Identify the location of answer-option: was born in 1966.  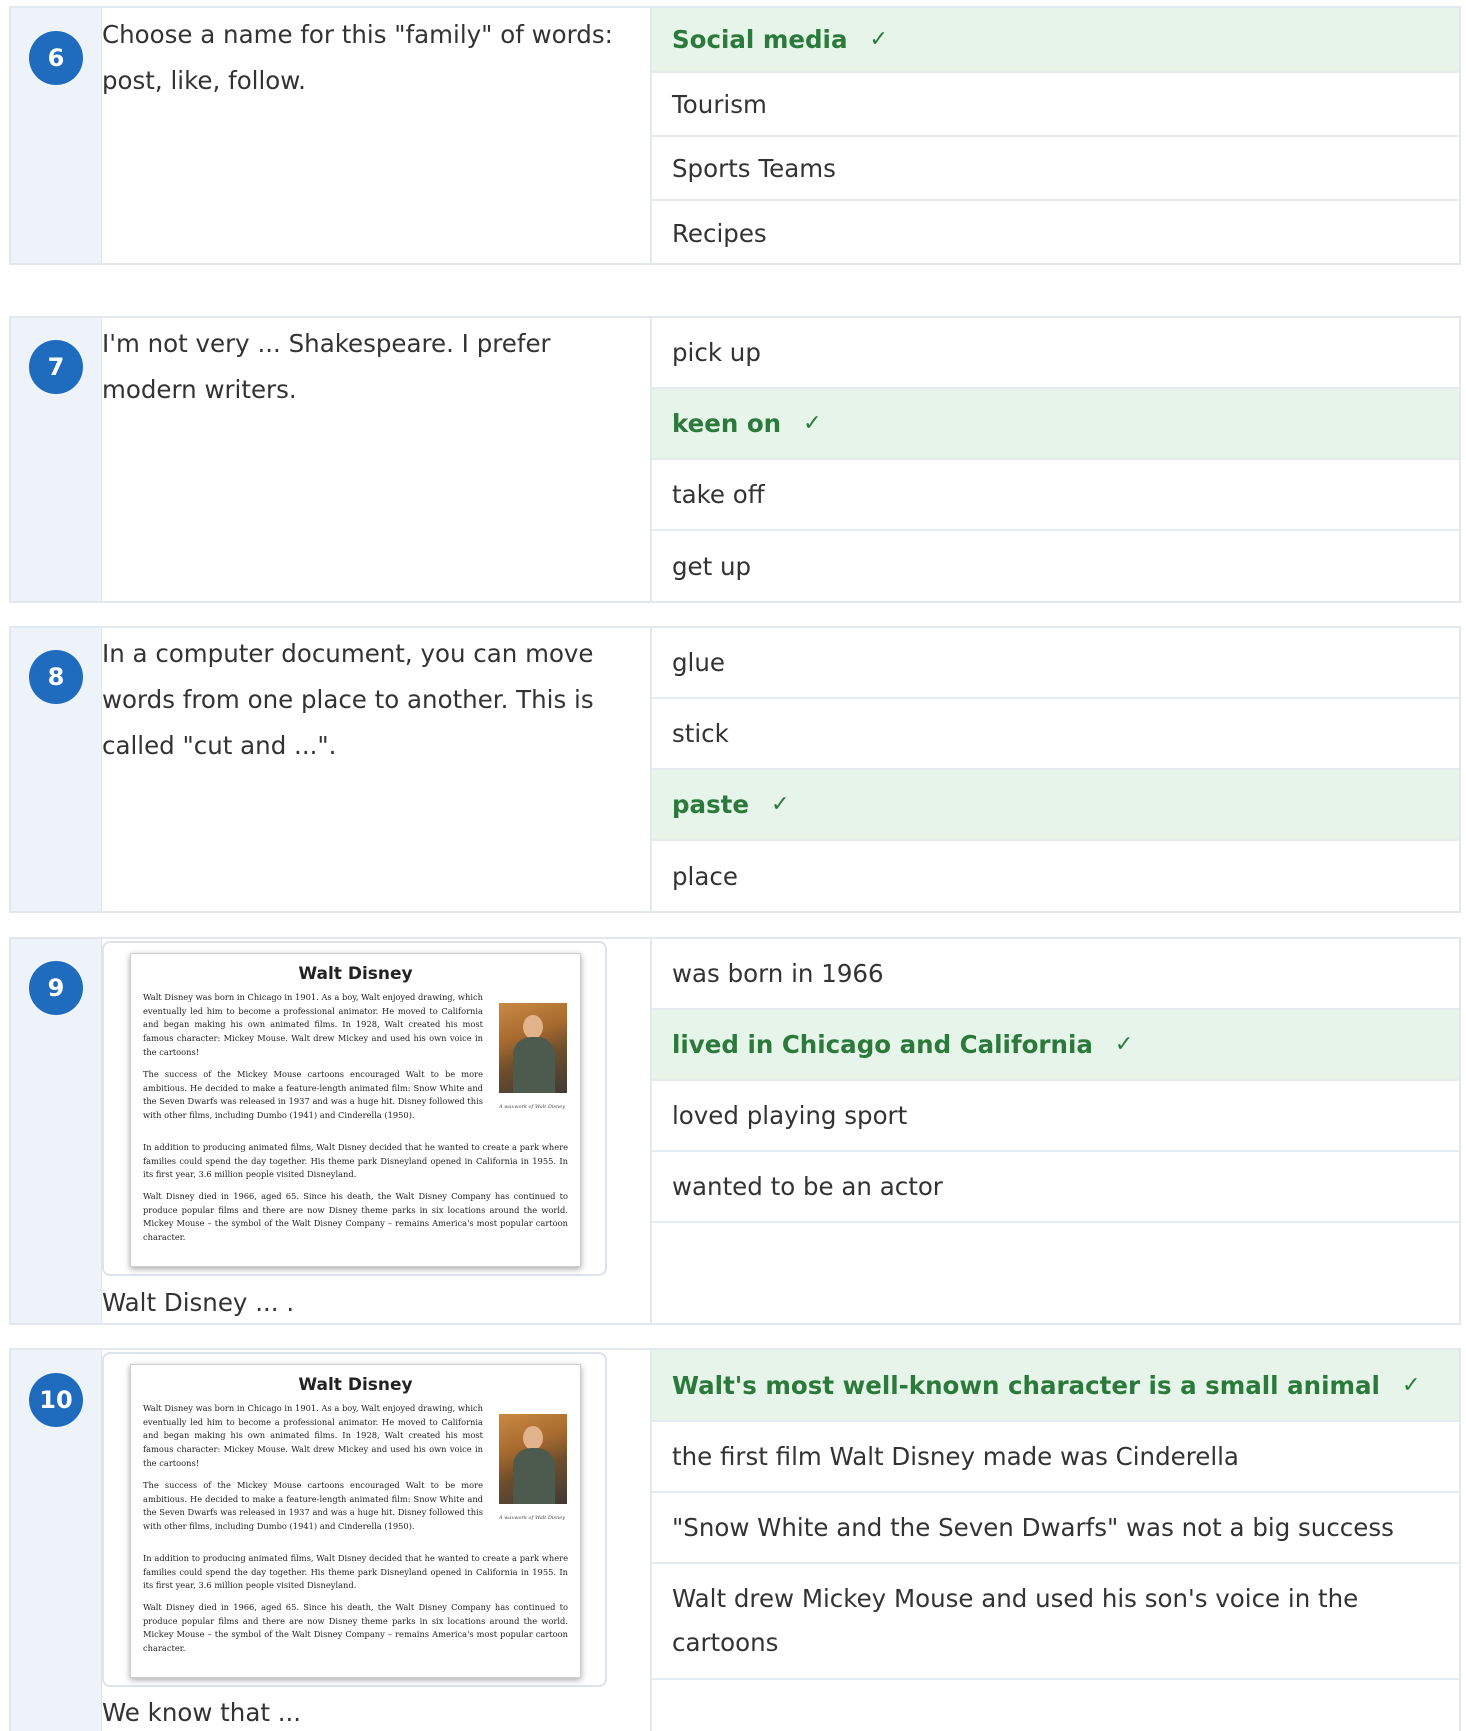
(1055, 974).